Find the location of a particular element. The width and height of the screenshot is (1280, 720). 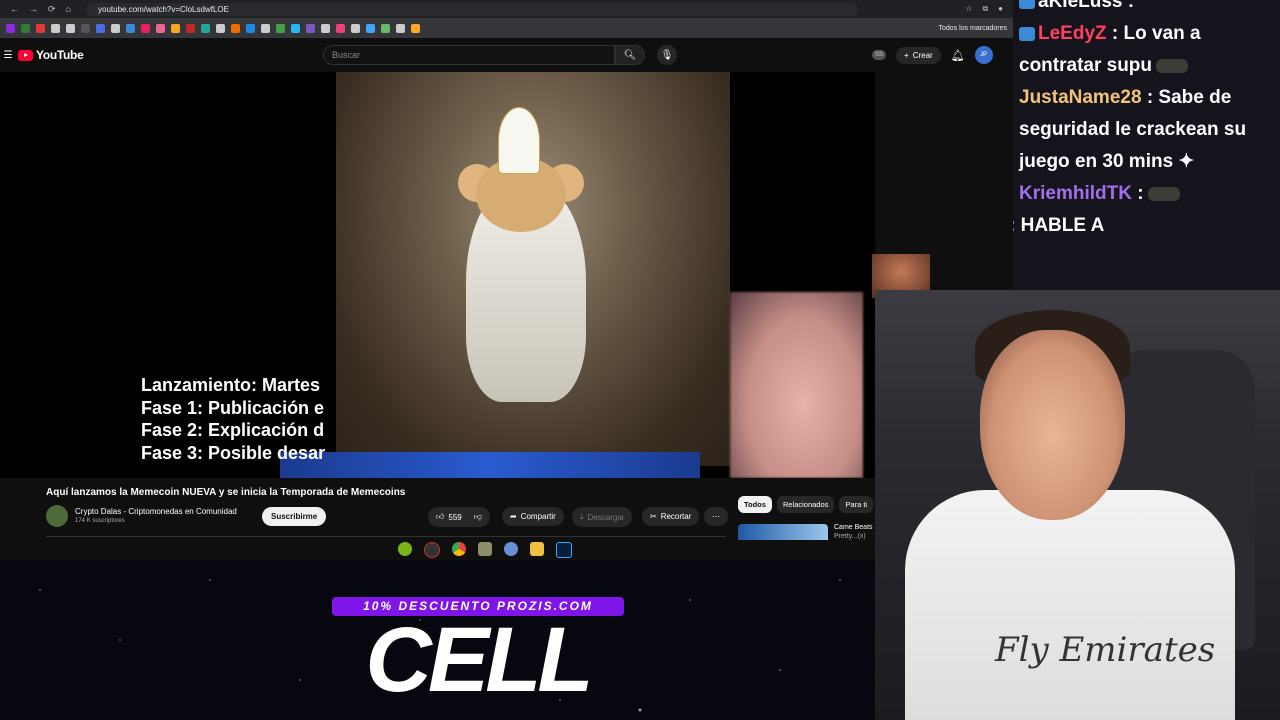

header-actions: SS + Crear 🔔︎ JP is located at coordinates (932, 55).